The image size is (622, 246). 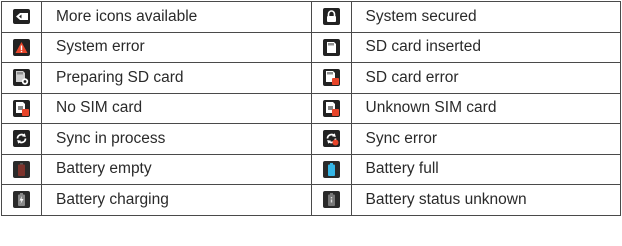 I want to click on icon-description: SD card inserted, so click(x=485, y=47).